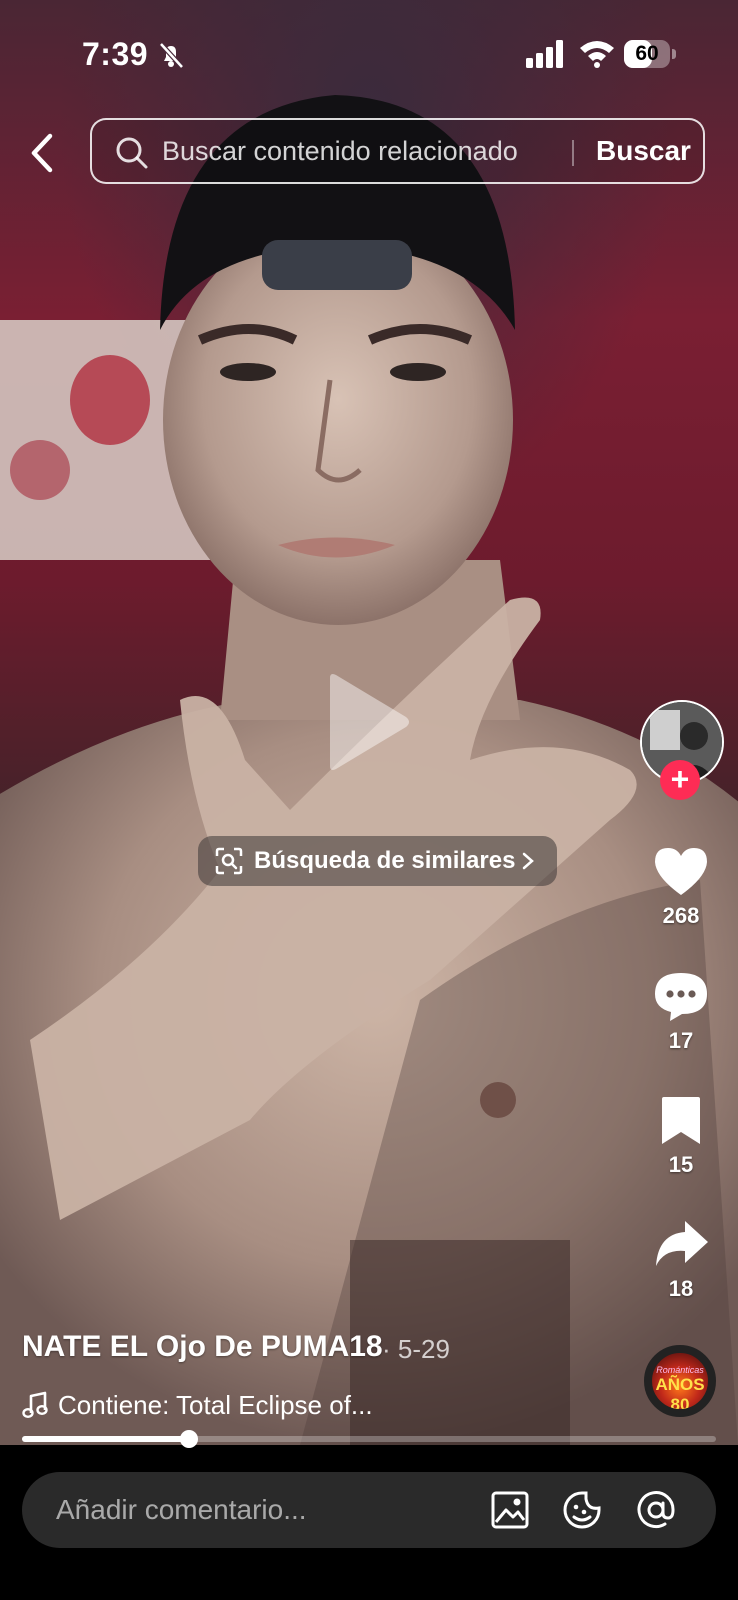 This screenshot has width=738, height=1600. I want to click on music-disc-subtitle: Románticas, so click(680, 1370).